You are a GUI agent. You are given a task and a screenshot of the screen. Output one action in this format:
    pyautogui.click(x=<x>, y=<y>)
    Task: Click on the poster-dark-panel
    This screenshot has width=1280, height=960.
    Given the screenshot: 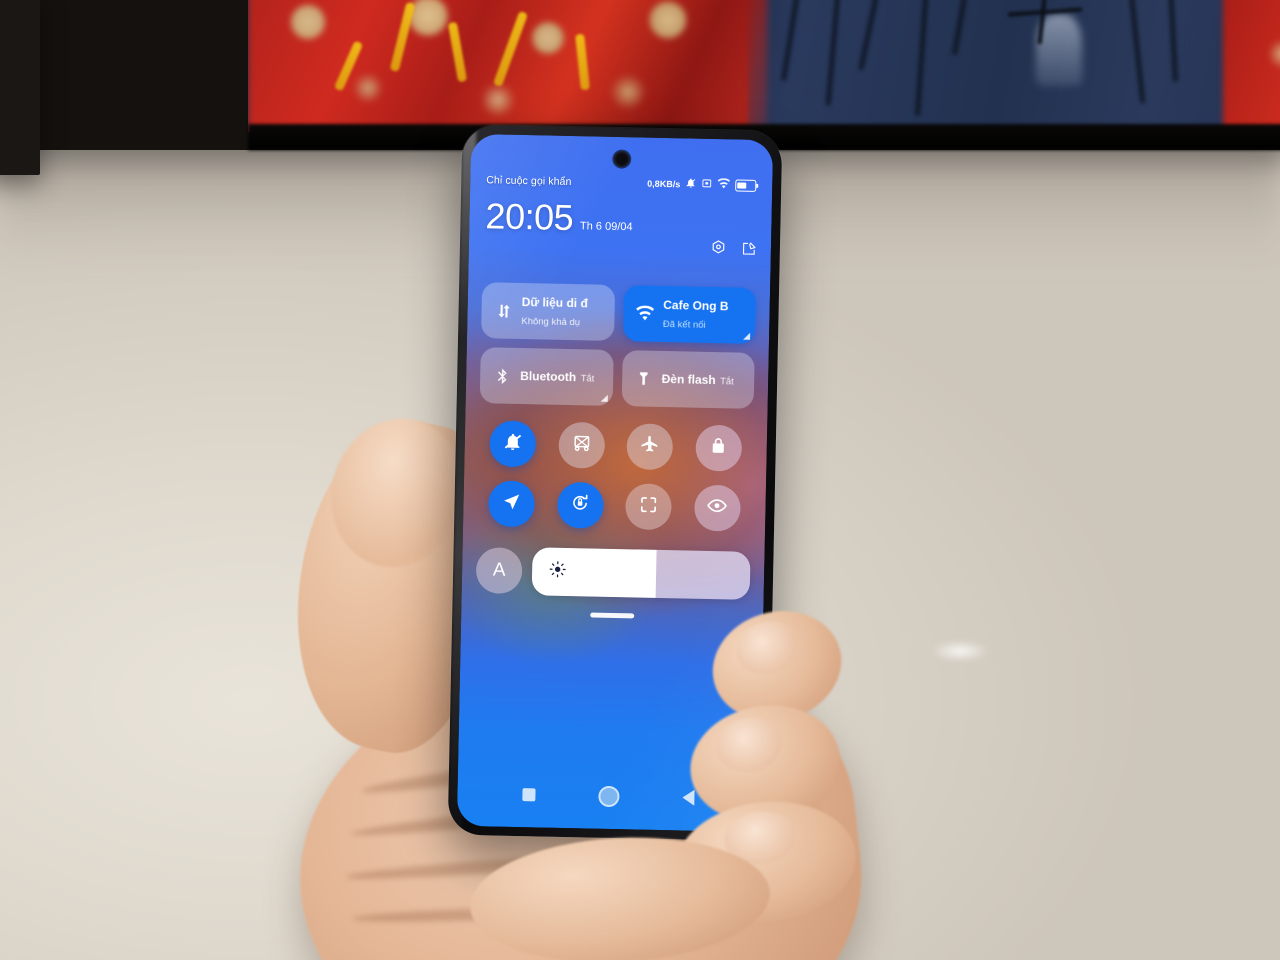 What is the action you would take?
    pyautogui.click(x=1014, y=66)
    